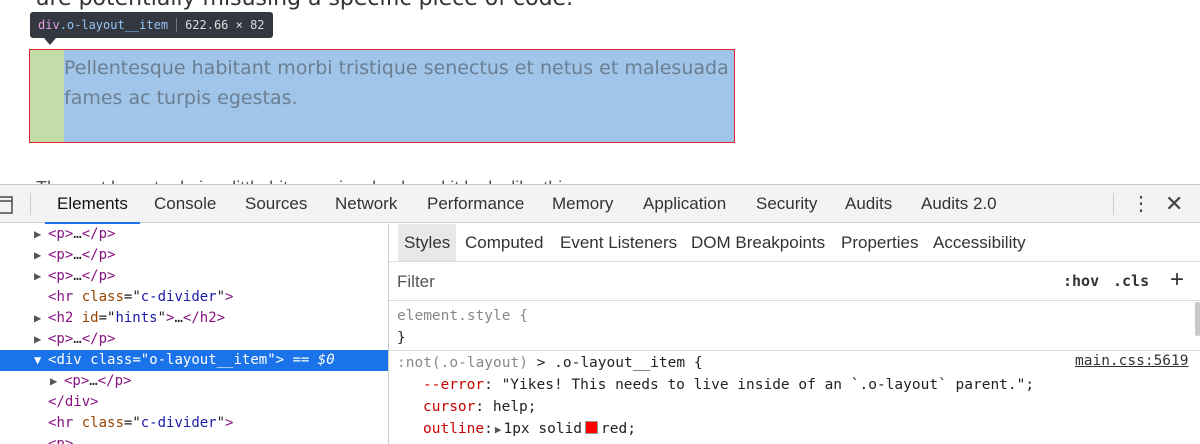 The height and width of the screenshot is (444, 1200). I want to click on subtab-styles: Styles, so click(427, 242).